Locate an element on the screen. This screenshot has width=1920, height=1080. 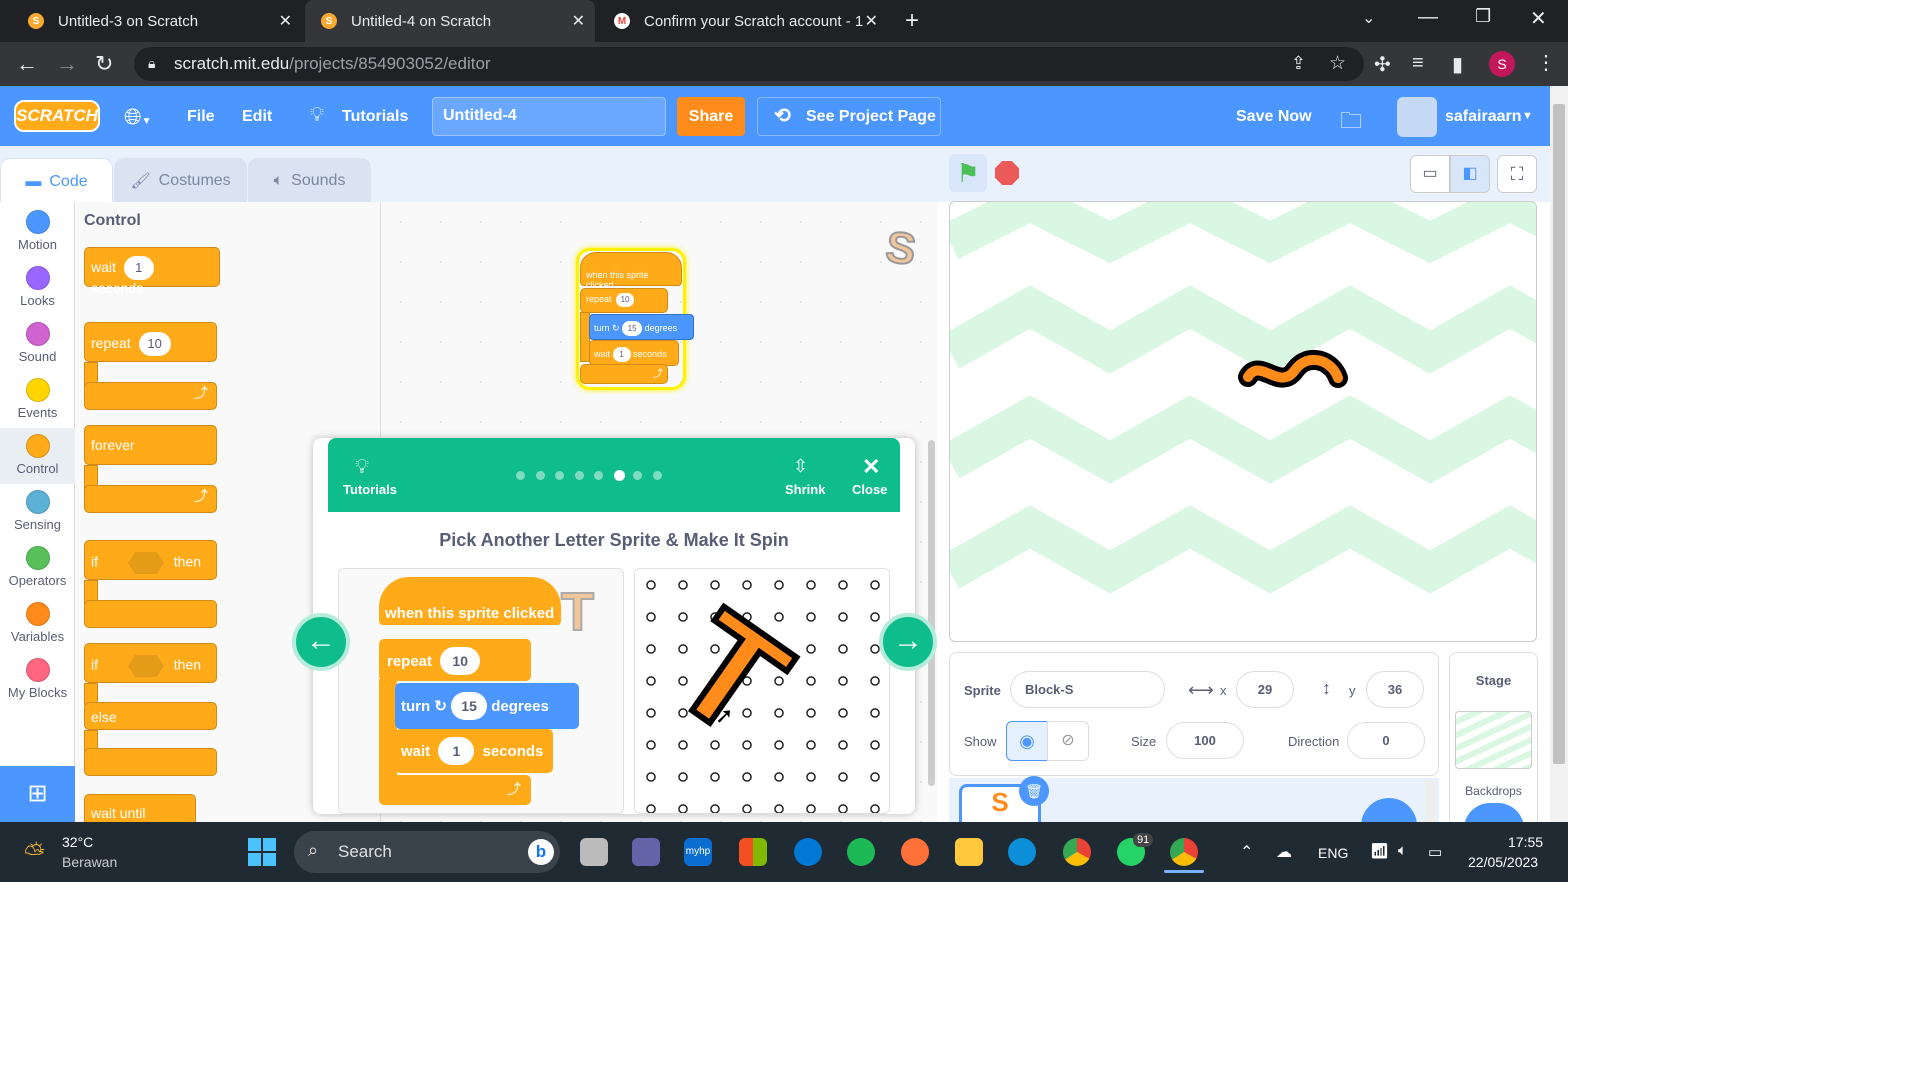
stage-canvas is located at coordinates (1243, 421).